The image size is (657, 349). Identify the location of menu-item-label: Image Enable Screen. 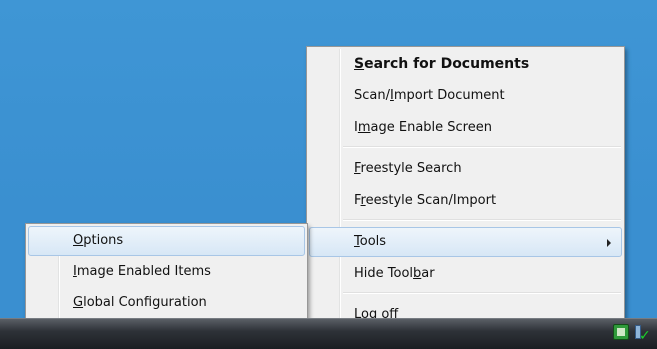
(423, 127).